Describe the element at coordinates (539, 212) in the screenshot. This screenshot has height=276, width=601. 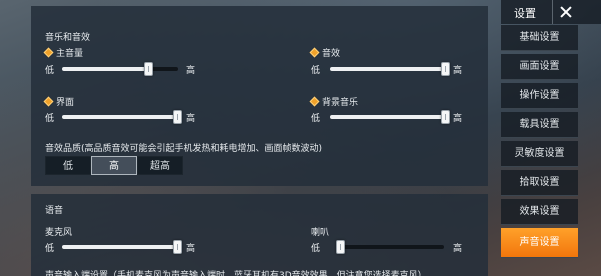
I see `sidebar-item-effects: 效果设置` at that location.